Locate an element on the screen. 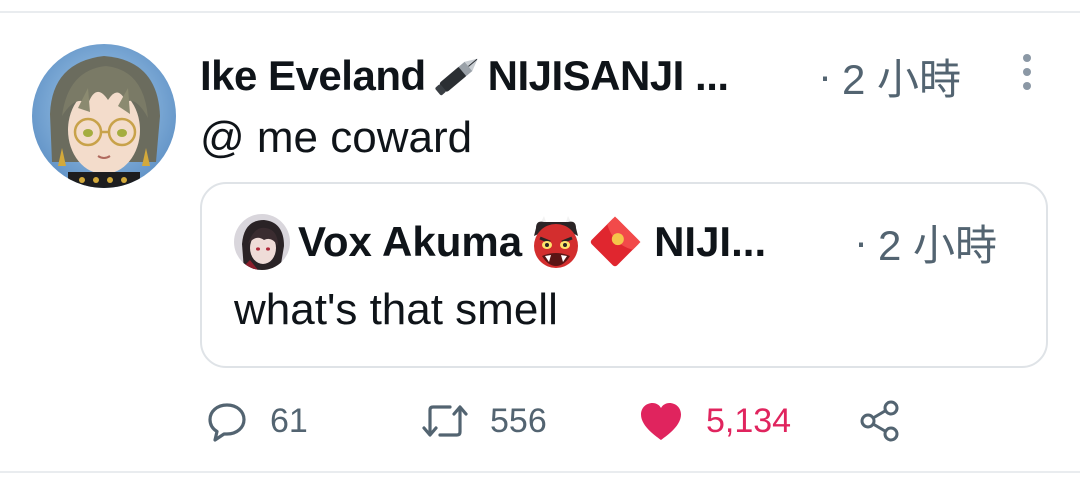 The image size is (1080, 478). quoted-timestamp: · 2 小時 is located at coordinates (925, 242).